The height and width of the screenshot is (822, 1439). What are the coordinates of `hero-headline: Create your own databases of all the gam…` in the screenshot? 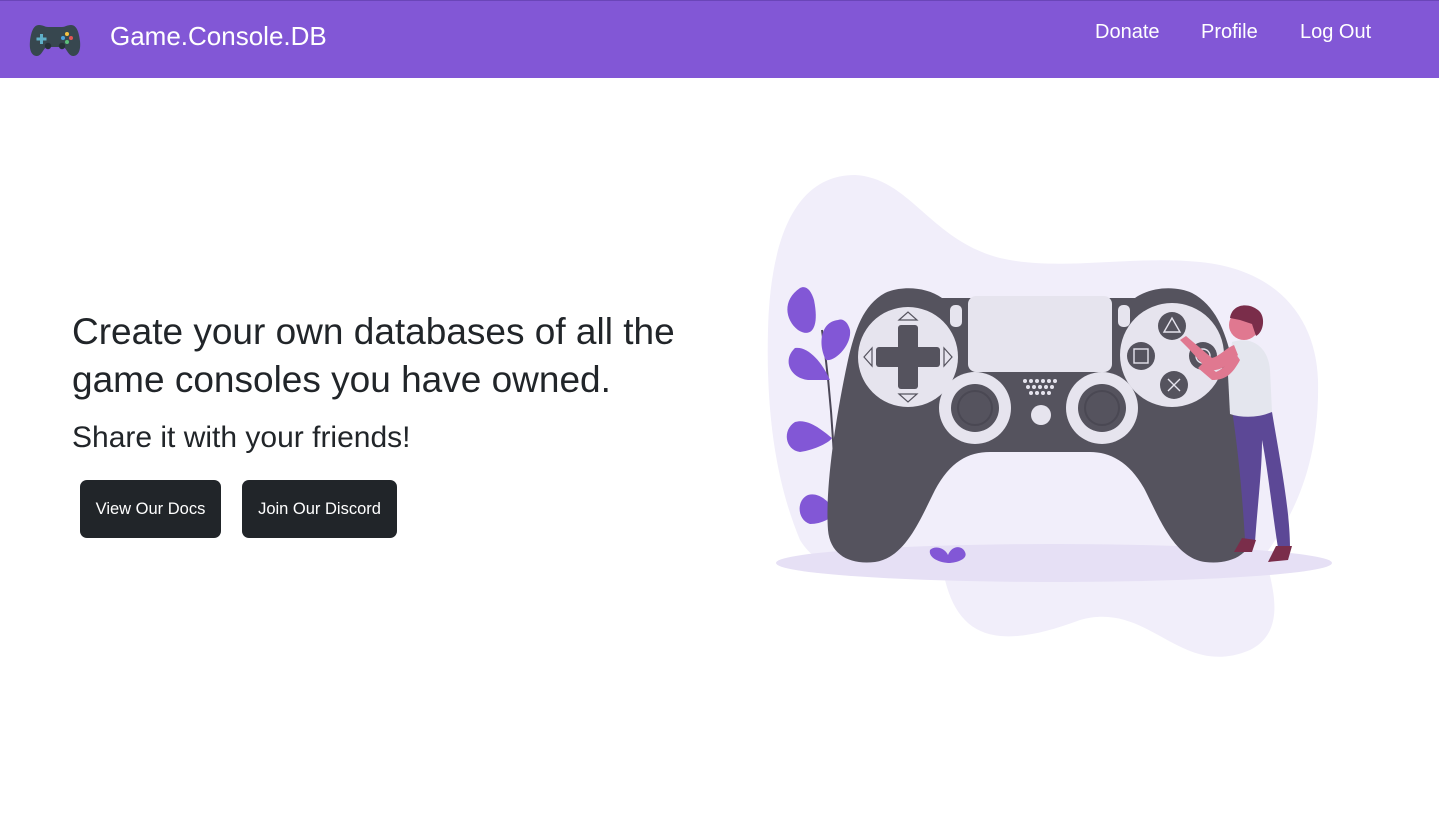 It's located at (373, 355).